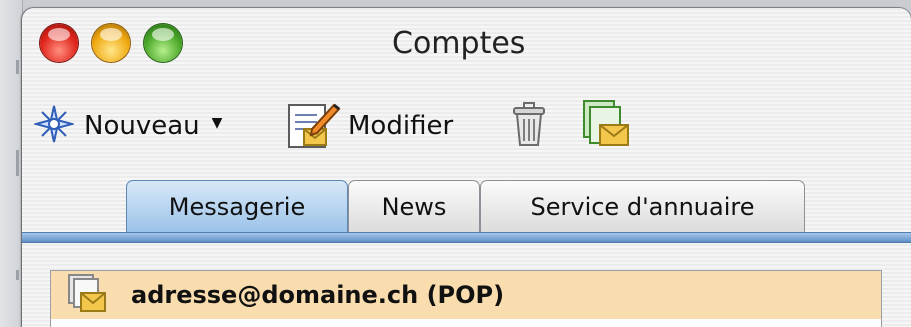 Image resolution: width=911 pixels, height=327 pixels. I want to click on new-account-label: Nouveau, so click(142, 126).